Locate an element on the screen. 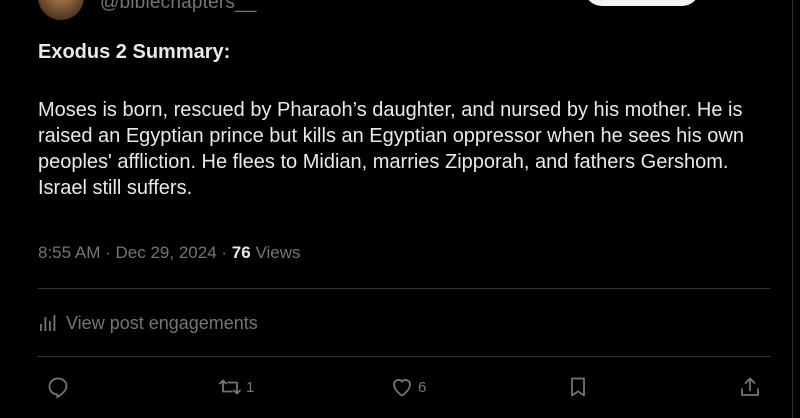 The image size is (800, 418). share-icon is located at coordinates (750, 386).